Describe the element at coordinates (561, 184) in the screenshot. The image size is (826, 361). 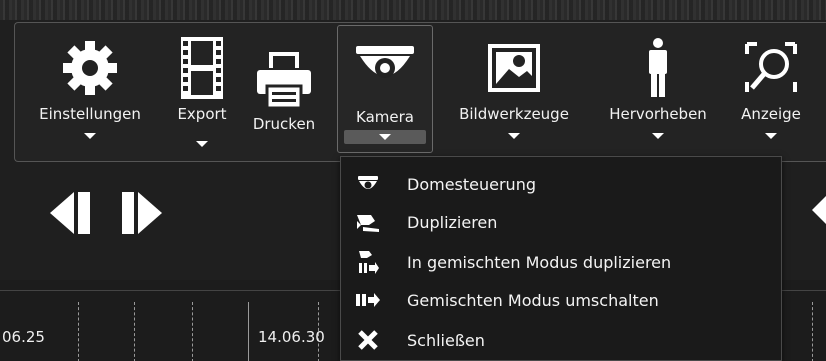
I see `menu-item-dome-control: Domesteuerung` at that location.